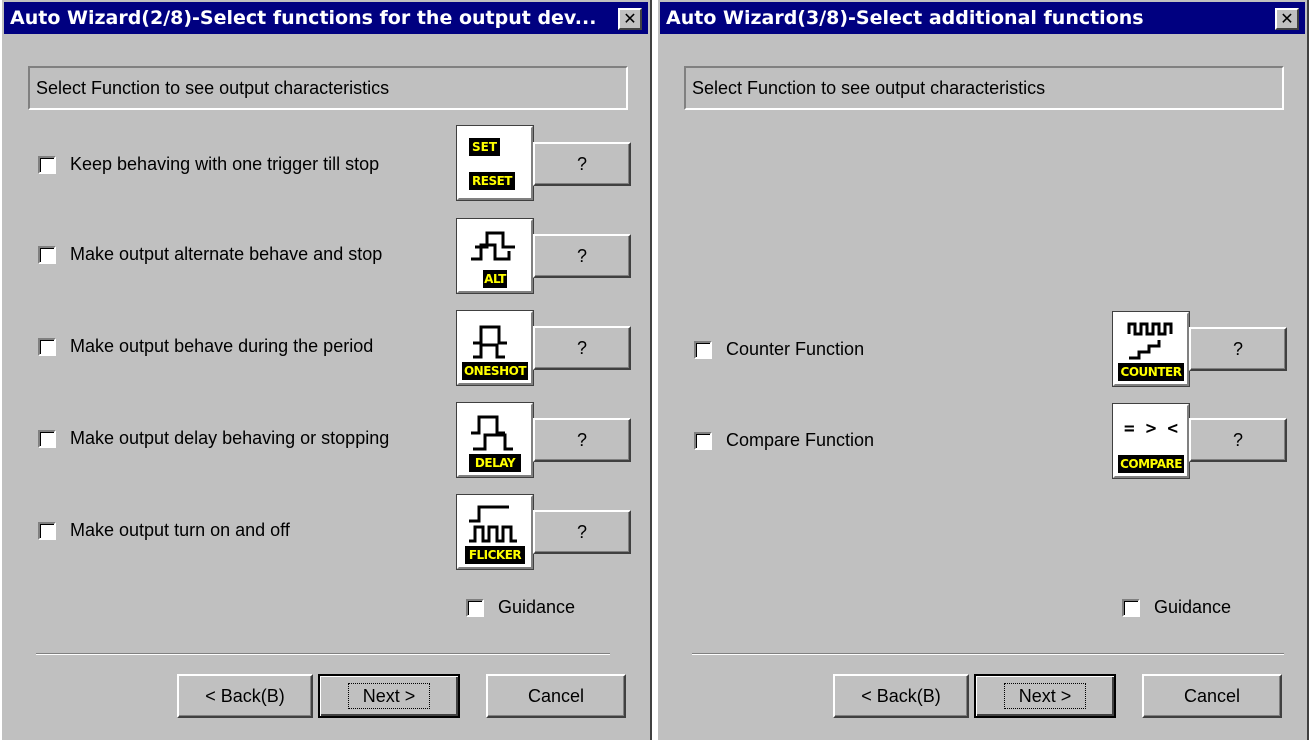  I want to click on alt-icon: ALT, so click(495, 256).